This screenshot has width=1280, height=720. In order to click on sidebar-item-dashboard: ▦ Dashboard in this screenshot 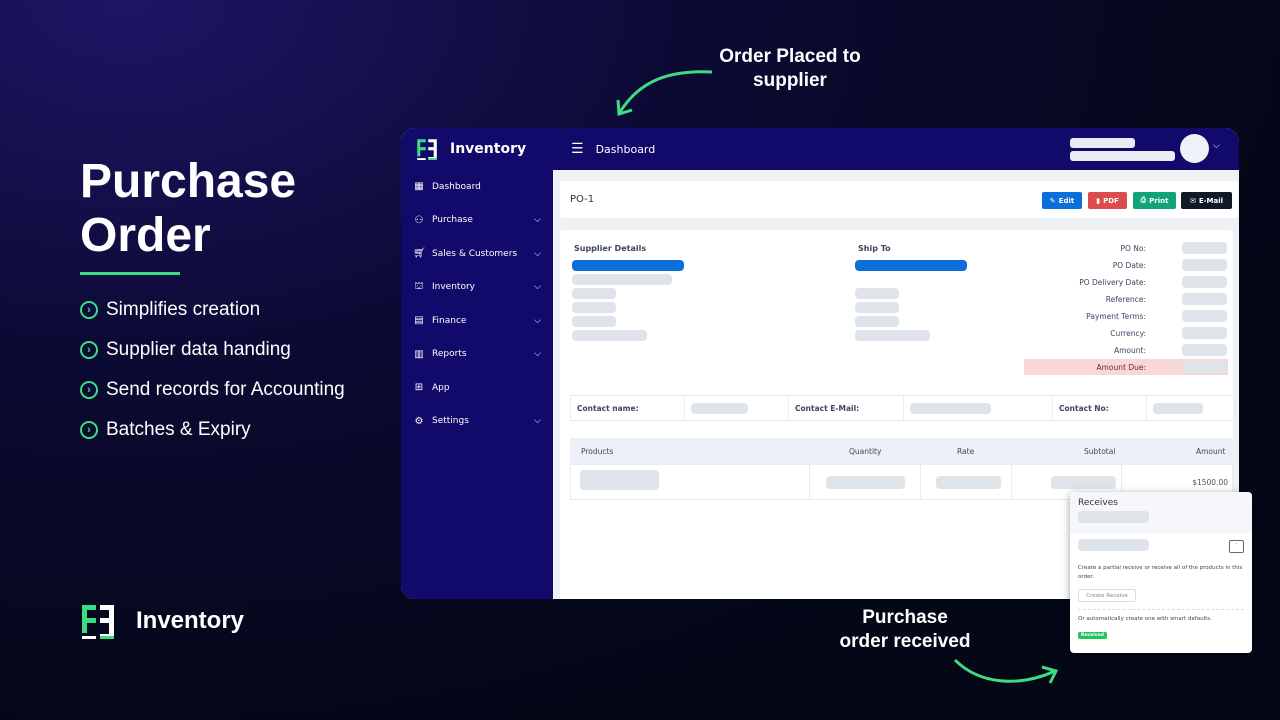, I will do `click(477, 187)`.